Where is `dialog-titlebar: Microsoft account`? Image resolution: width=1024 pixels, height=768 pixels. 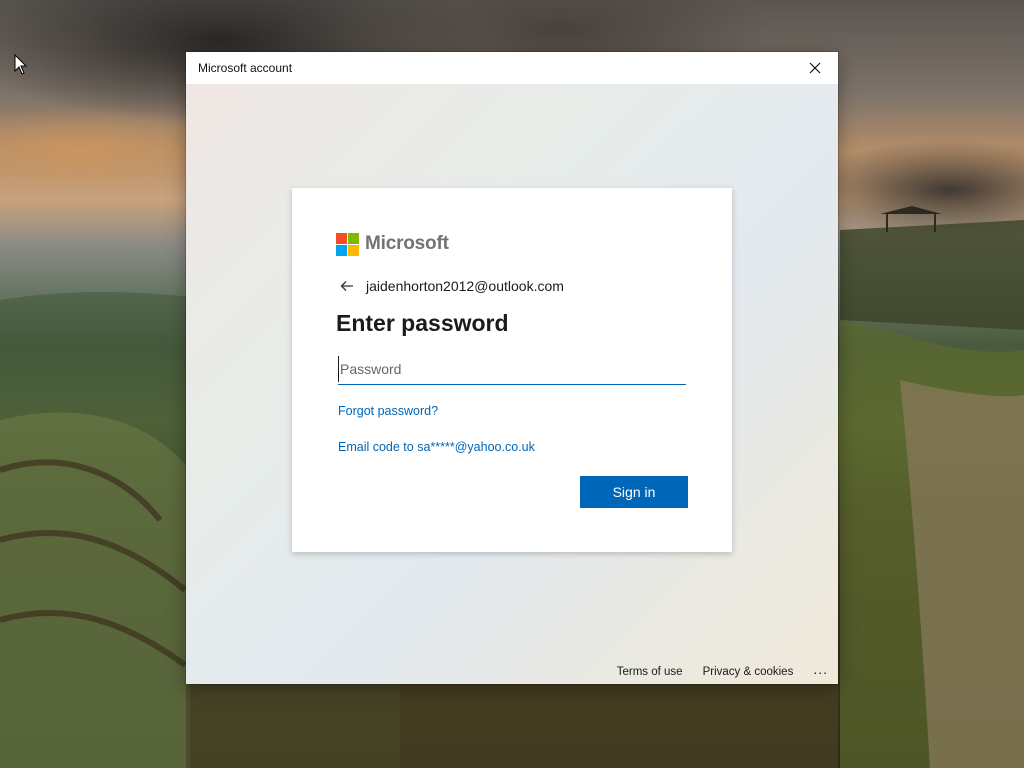 dialog-titlebar: Microsoft account is located at coordinates (512, 68).